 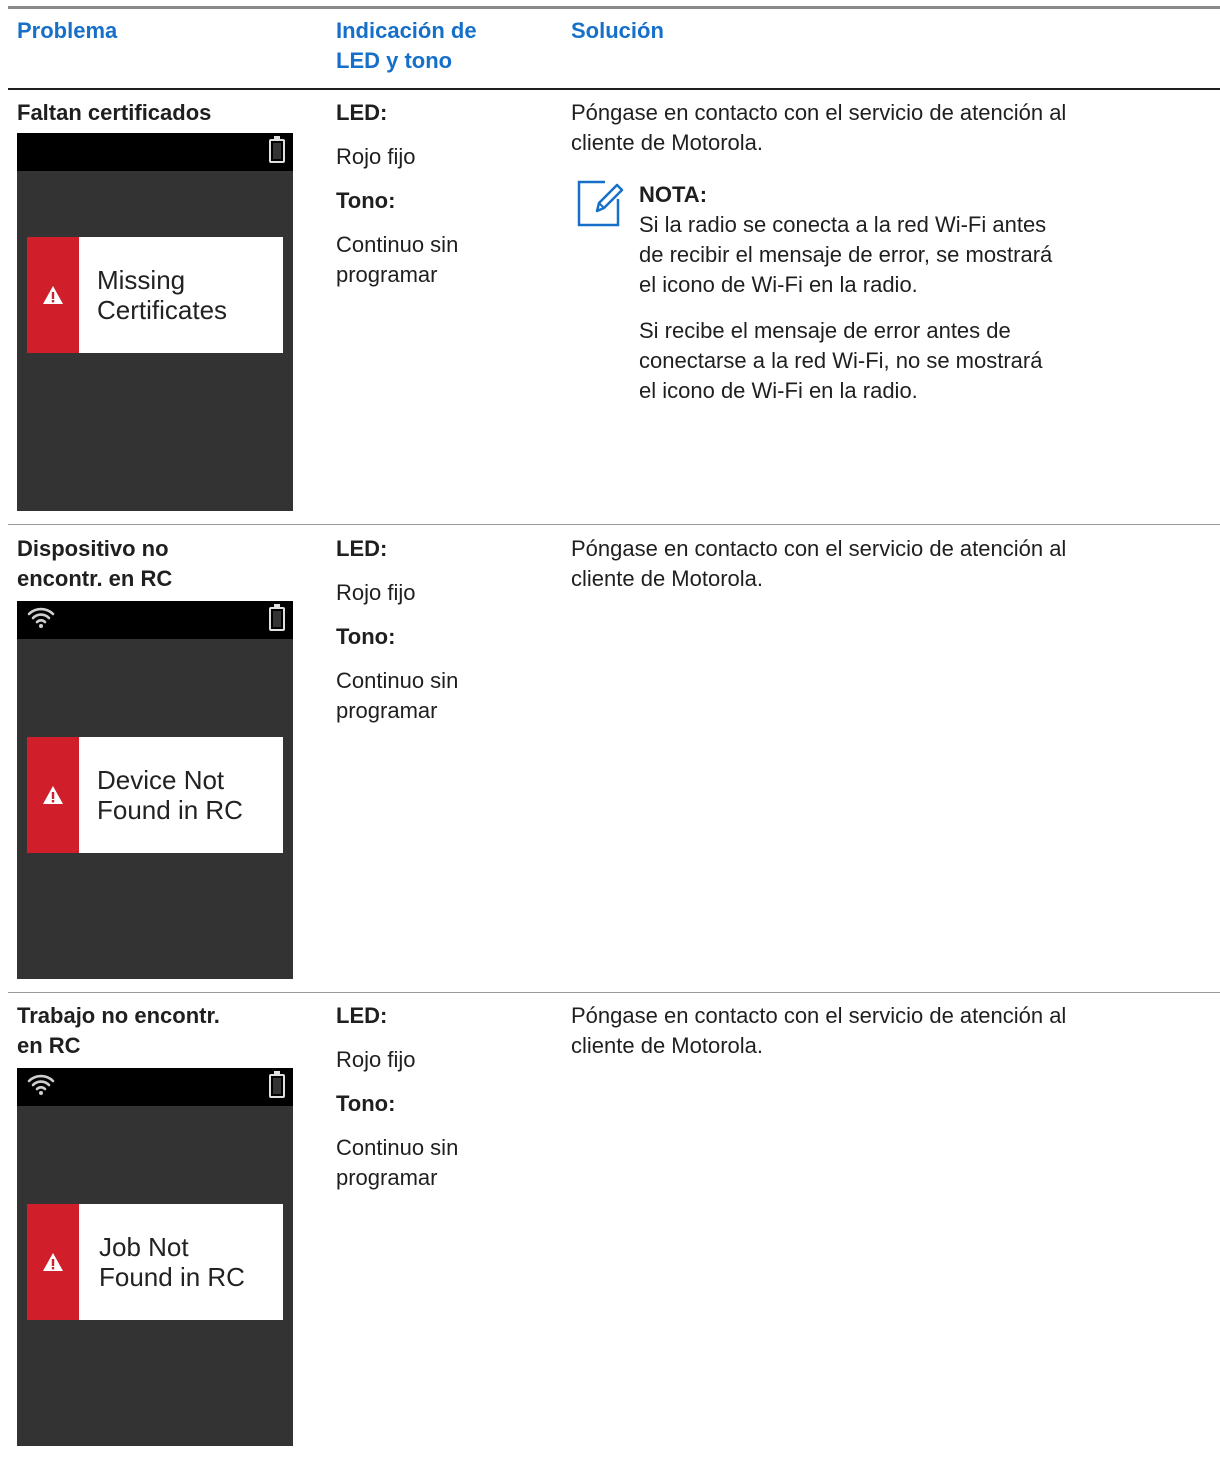 I want to click on row3-radio-screen: Job Not Found in RC, so click(x=155, y=1257).